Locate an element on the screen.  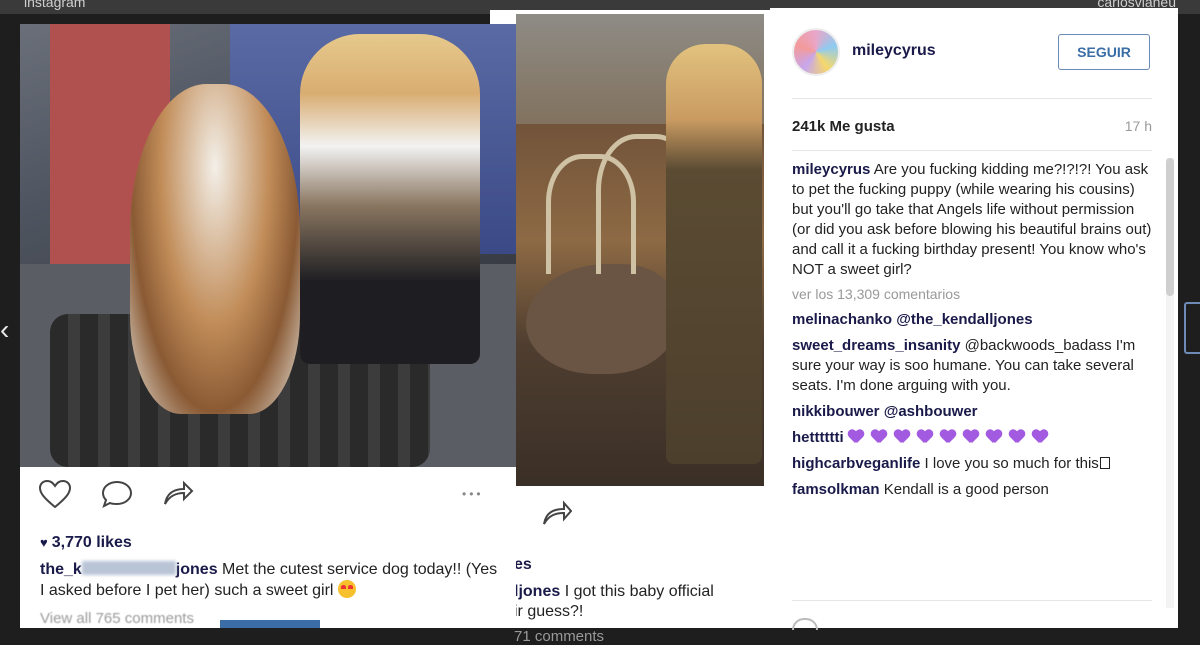
post-actions: ••• is located at coordinates (268, 494).